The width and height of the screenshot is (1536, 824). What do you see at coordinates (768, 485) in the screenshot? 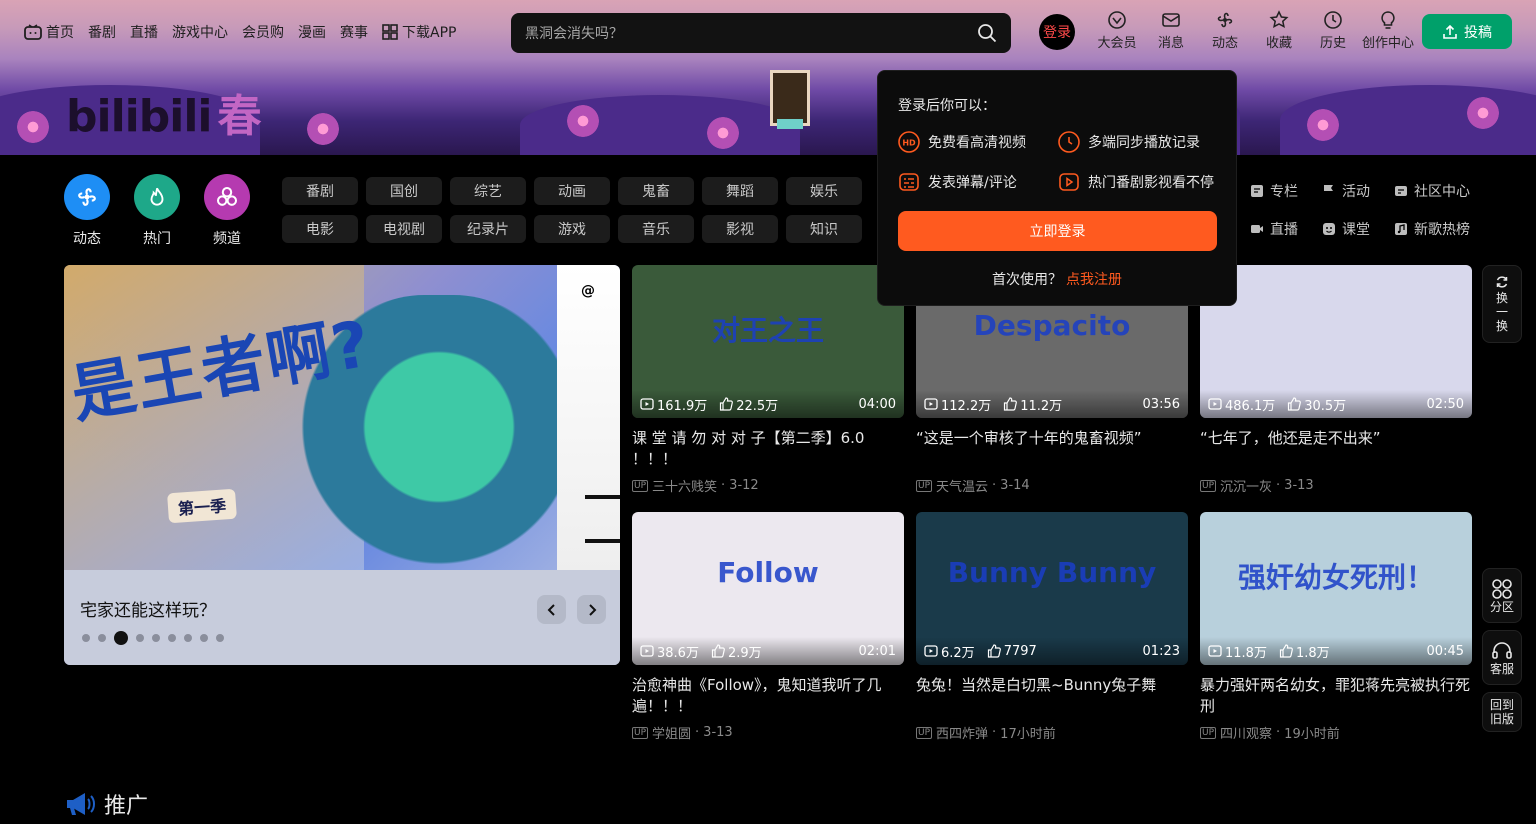
I see `video-meta: UP 三十六贱笑 · 3-12` at bounding box center [768, 485].